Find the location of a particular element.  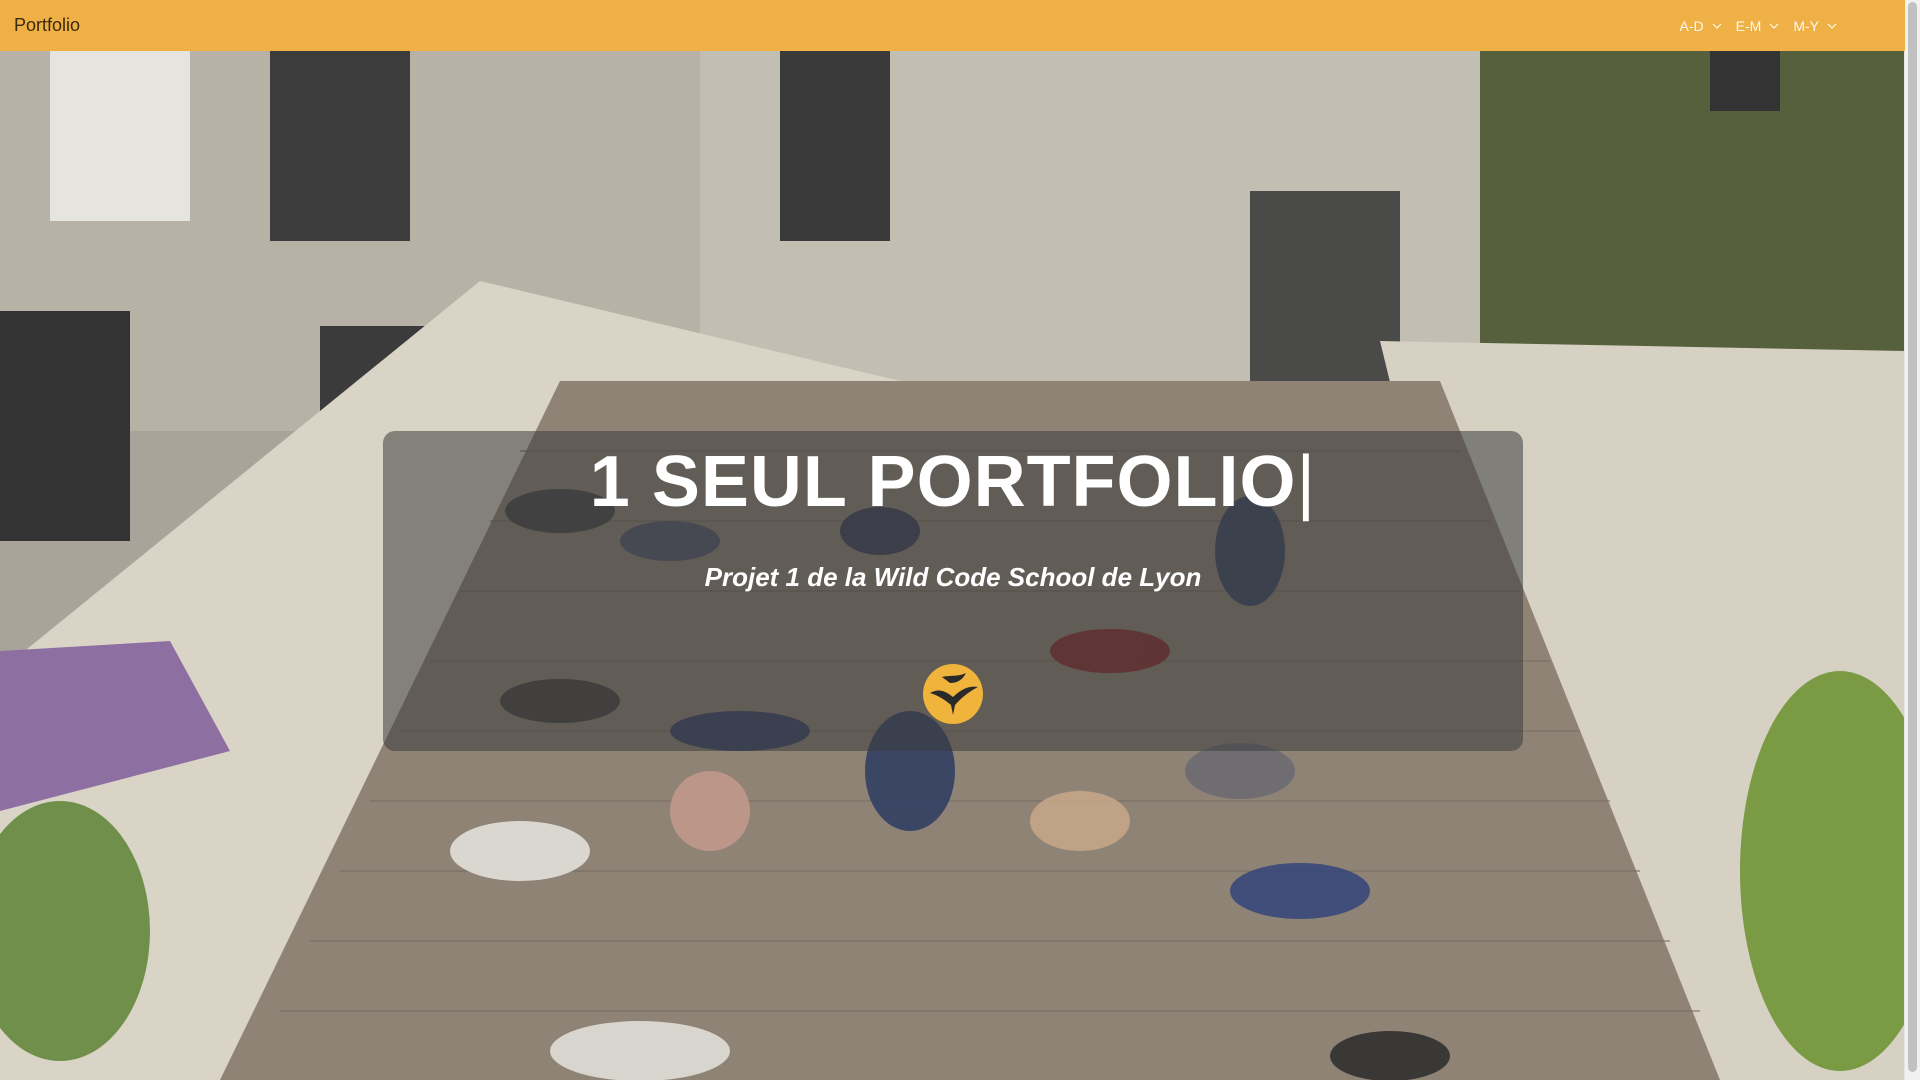

page-scrollbar is located at coordinates (1912, 540).